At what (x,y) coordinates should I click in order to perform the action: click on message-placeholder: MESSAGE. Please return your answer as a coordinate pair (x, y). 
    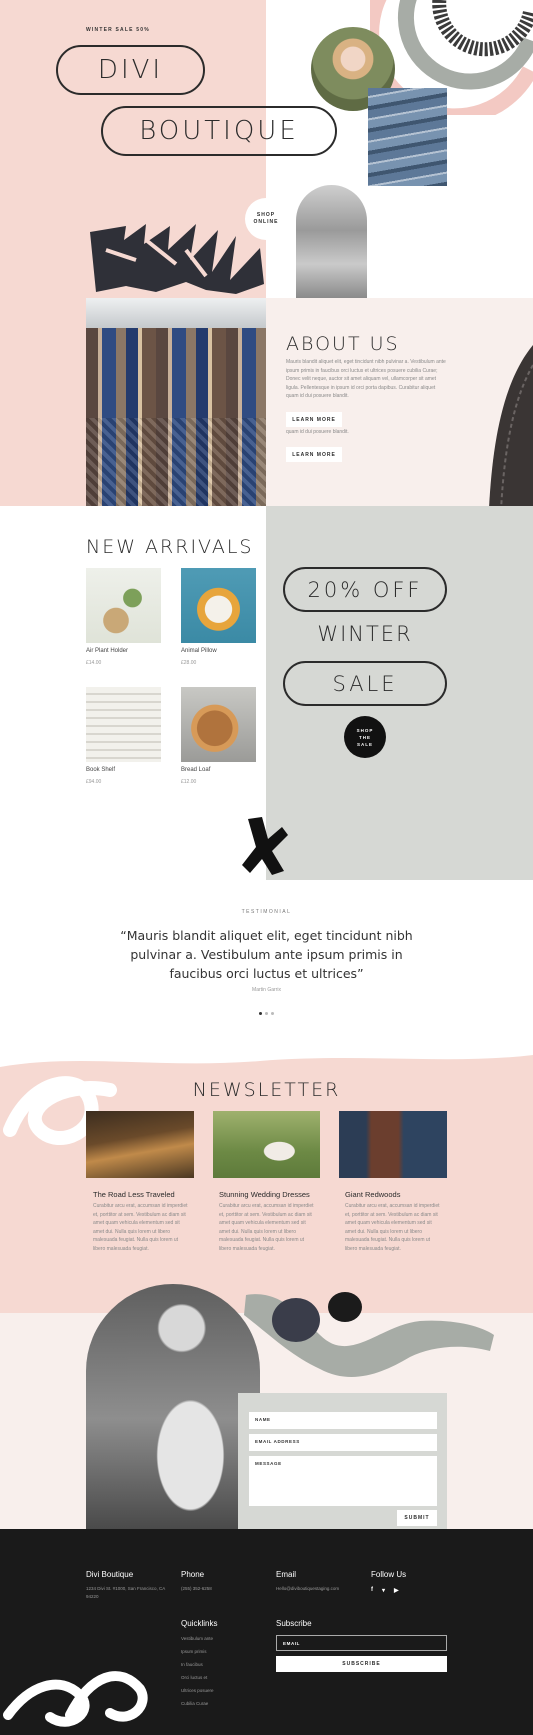
    Looking at the image, I should click on (268, 1463).